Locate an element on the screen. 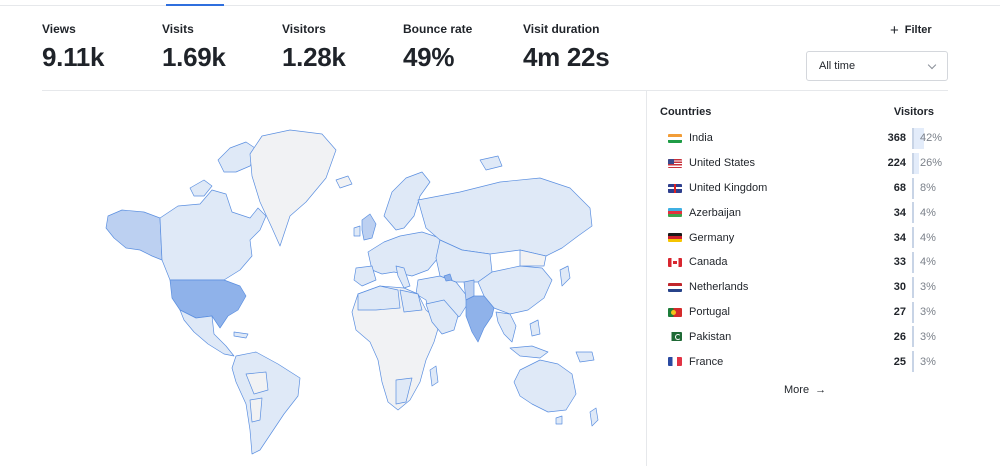  visitor-percent: 42% is located at coordinates (931, 138).